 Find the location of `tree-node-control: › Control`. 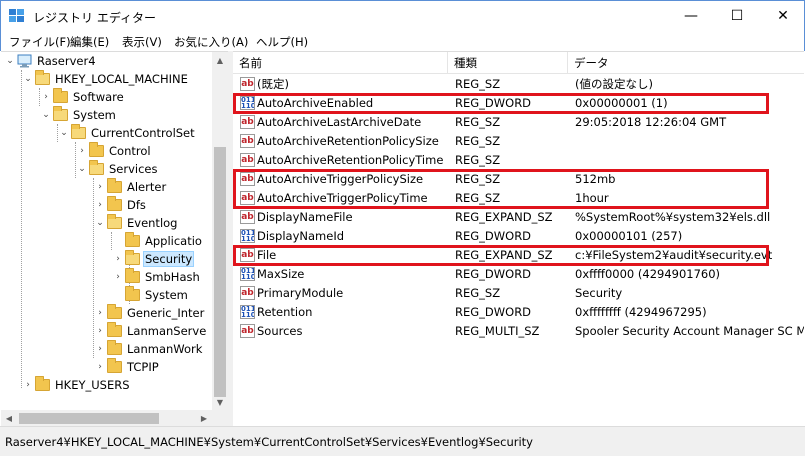

tree-node-control: › Control is located at coordinates (113, 151).